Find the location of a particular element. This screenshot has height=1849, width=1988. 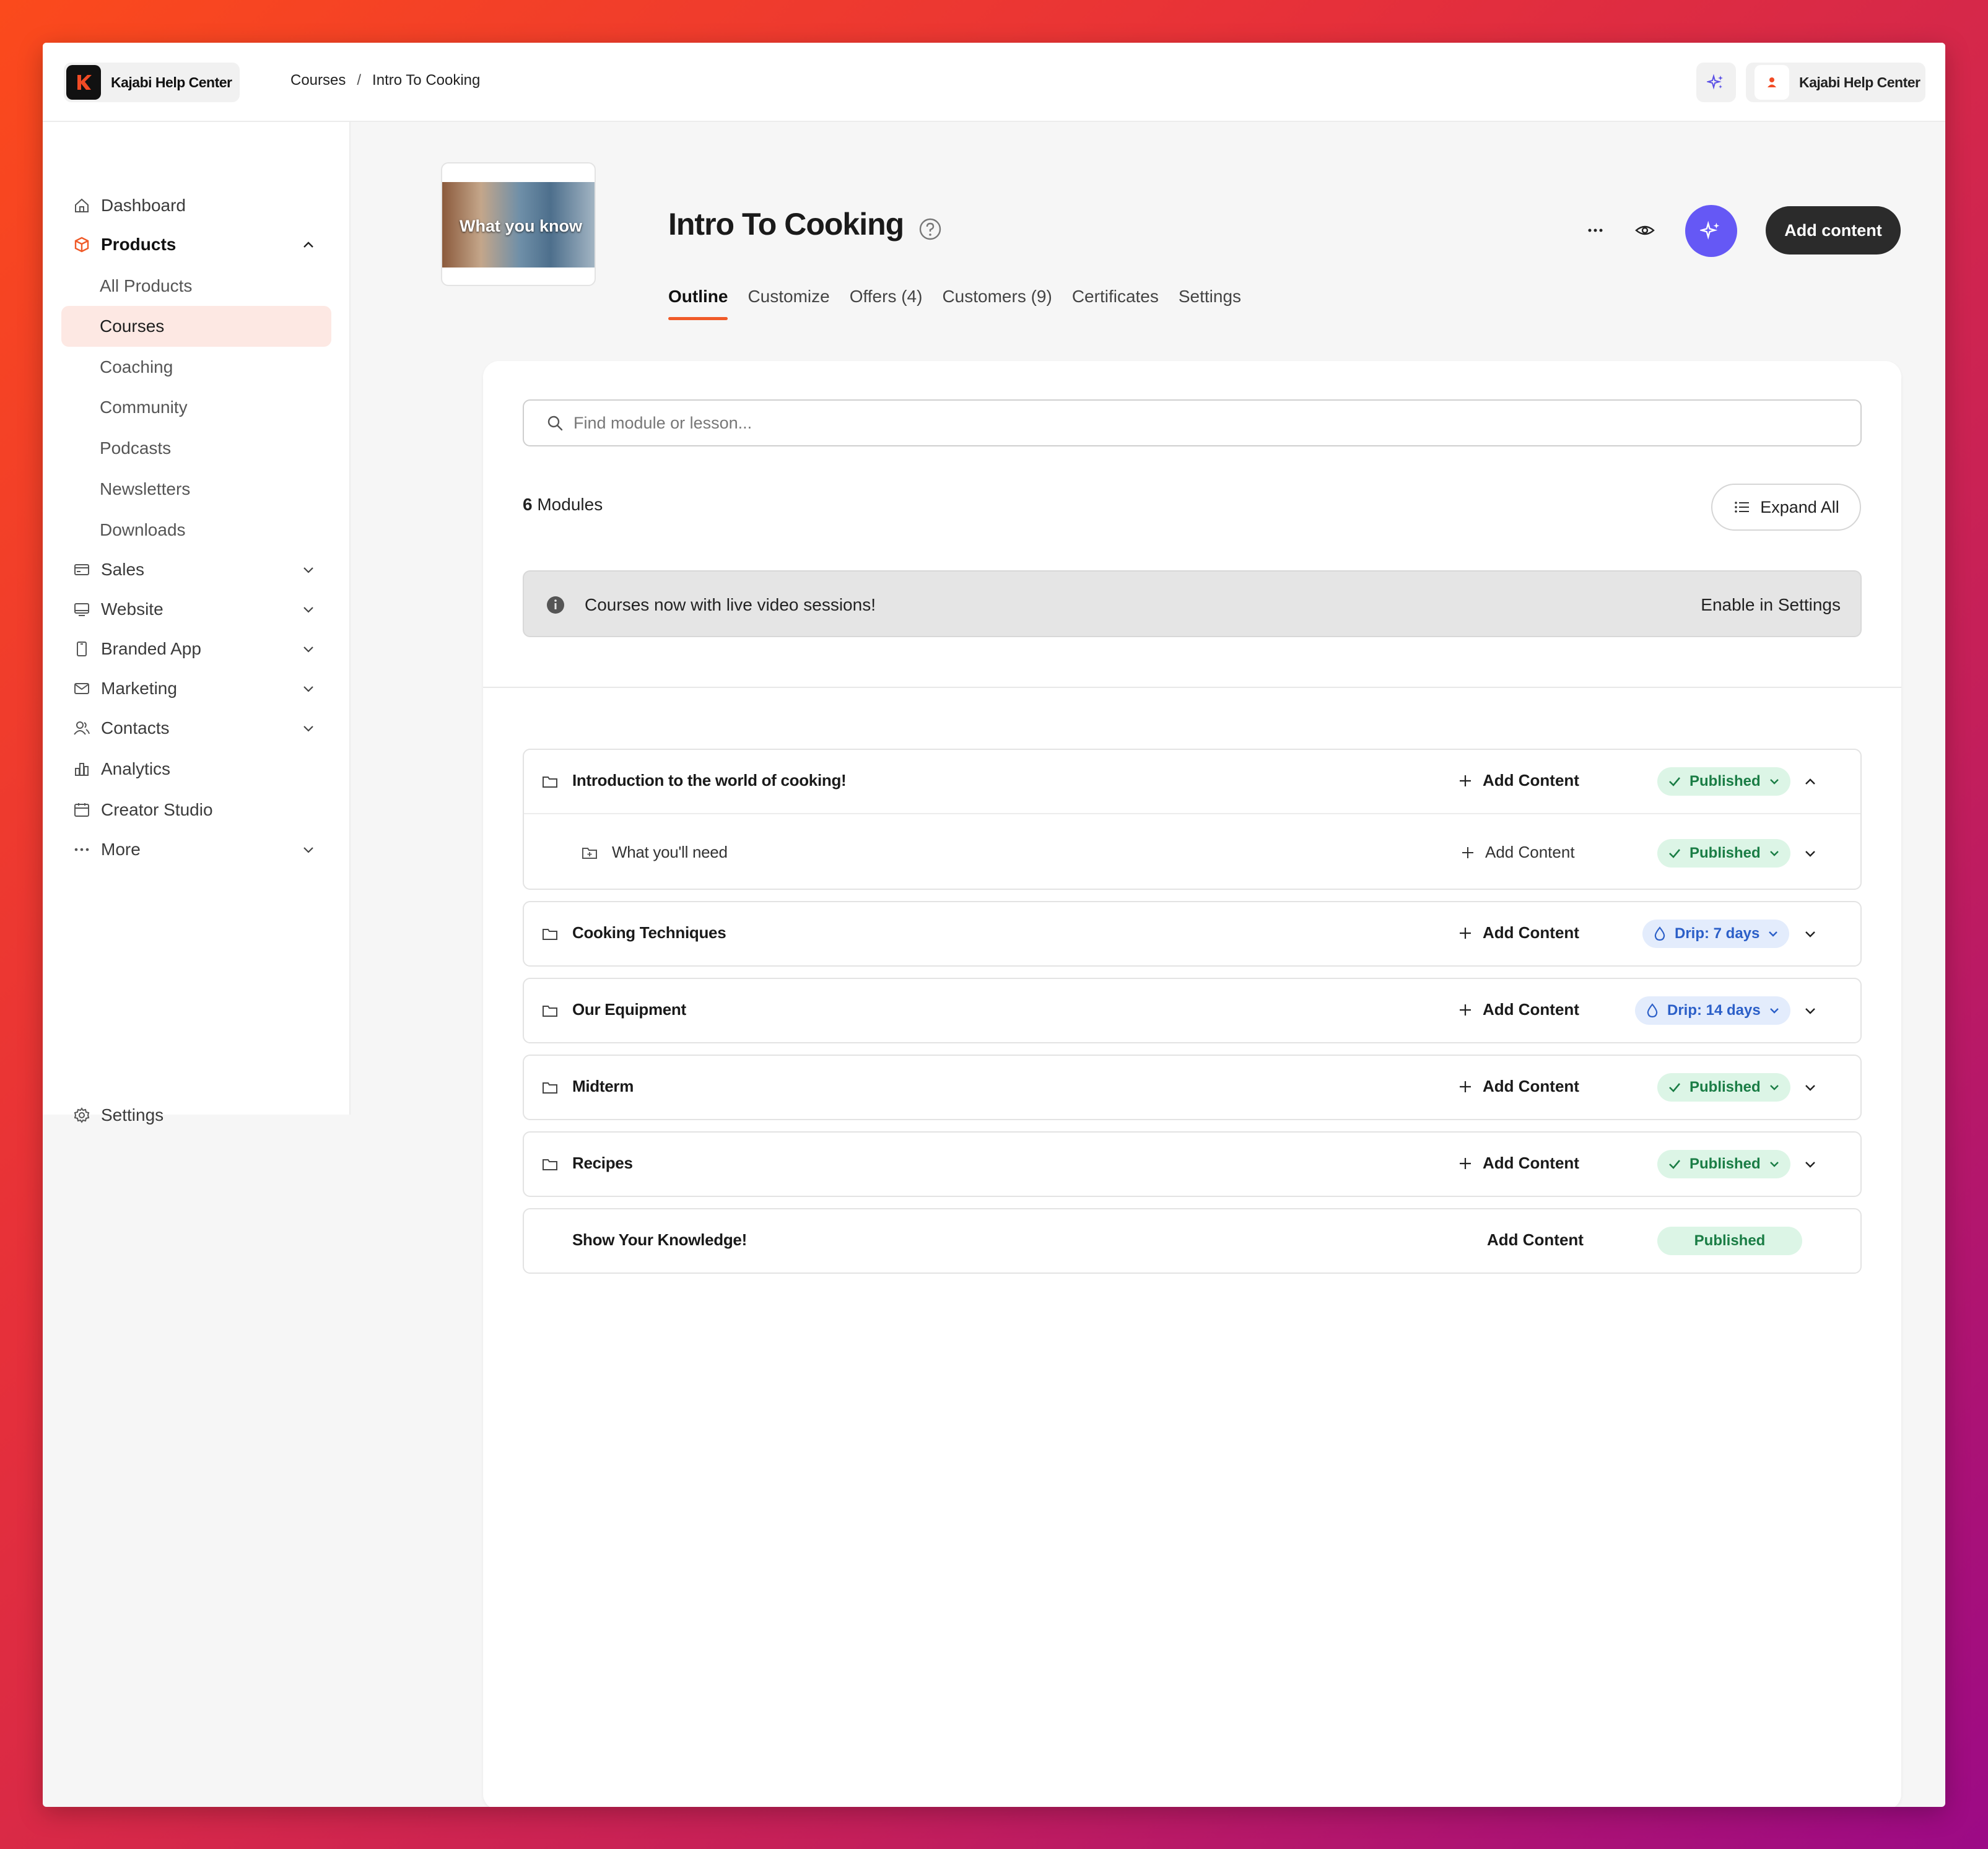

sidebar-item-creator-studio: Creator Studio is located at coordinates (196, 810).